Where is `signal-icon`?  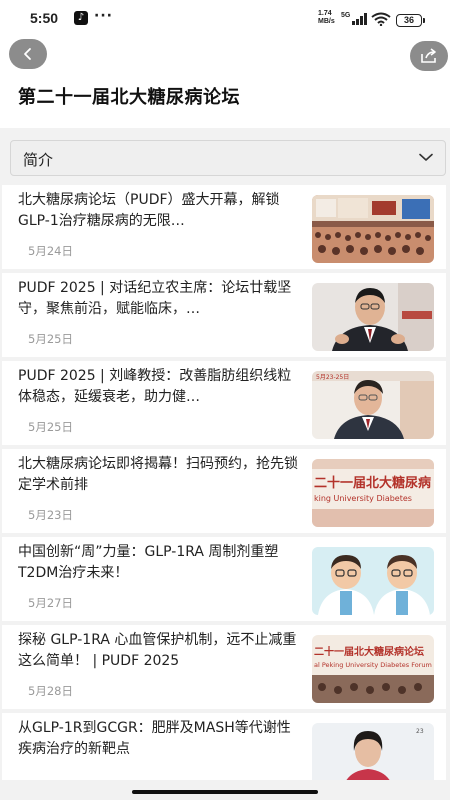
signal-icon is located at coordinates (359, 19).